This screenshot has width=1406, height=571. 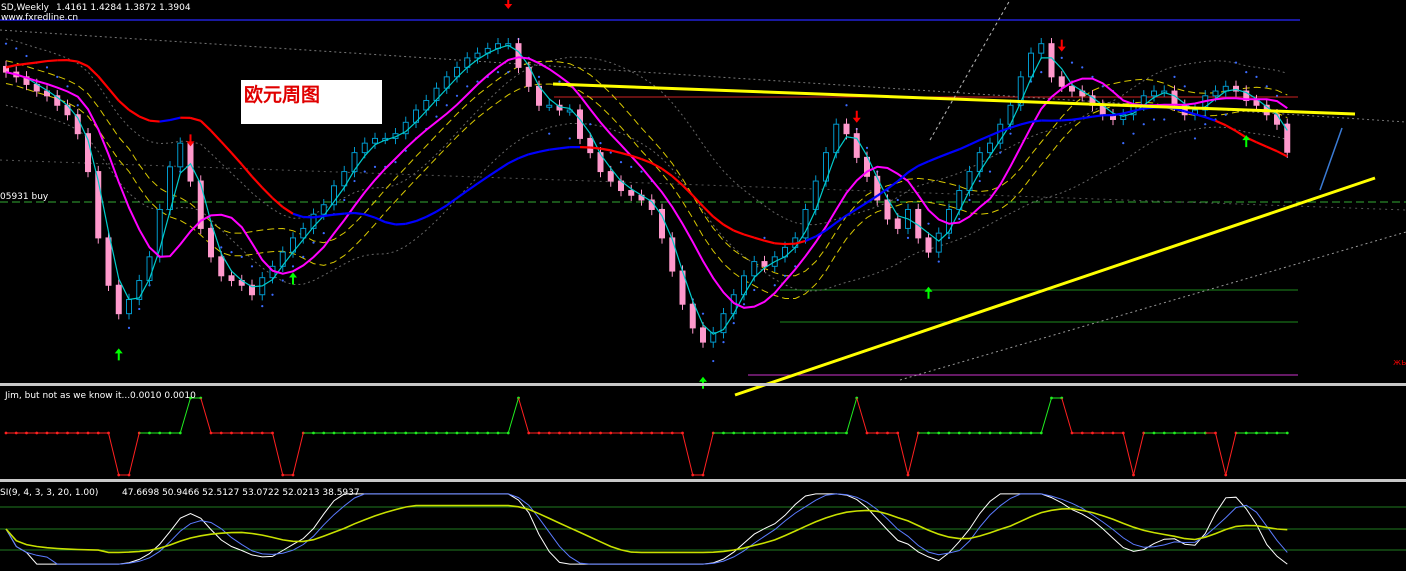 What do you see at coordinates (928, 292) in the screenshot?
I see `buy-arrow-icon` at bounding box center [928, 292].